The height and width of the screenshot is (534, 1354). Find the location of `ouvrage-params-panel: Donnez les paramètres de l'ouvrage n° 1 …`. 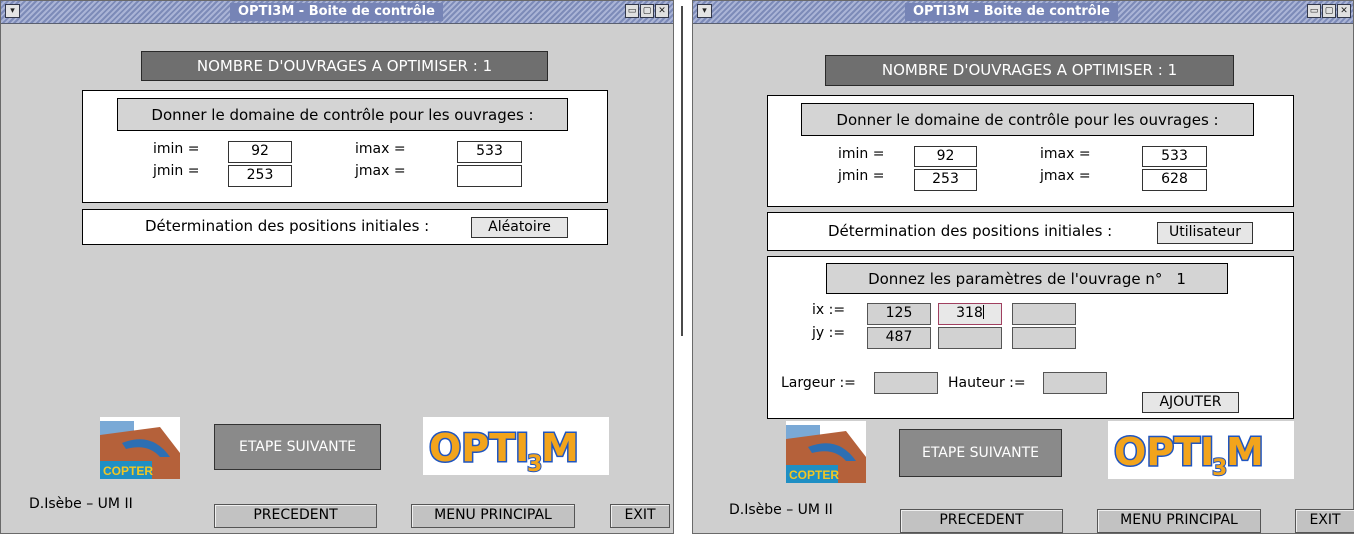

ouvrage-params-panel: Donnez les paramètres de l'ouvrage n° 1 … is located at coordinates (1030, 337).